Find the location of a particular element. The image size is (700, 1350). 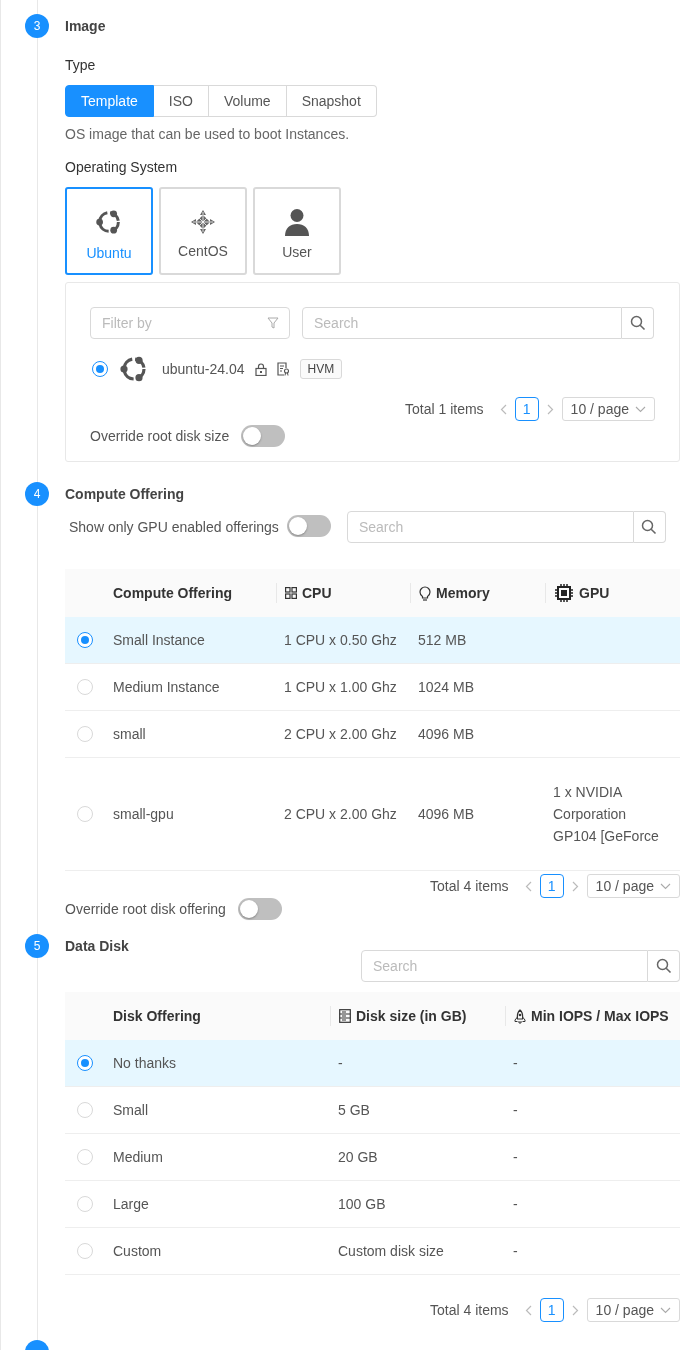

filter-icon is located at coordinates (273, 323).